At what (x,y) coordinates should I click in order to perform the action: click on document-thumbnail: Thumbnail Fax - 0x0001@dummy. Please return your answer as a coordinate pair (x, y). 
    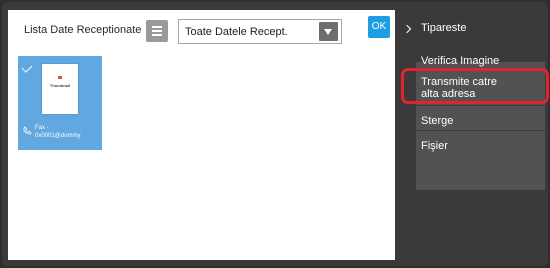
    Looking at the image, I should click on (60, 103).